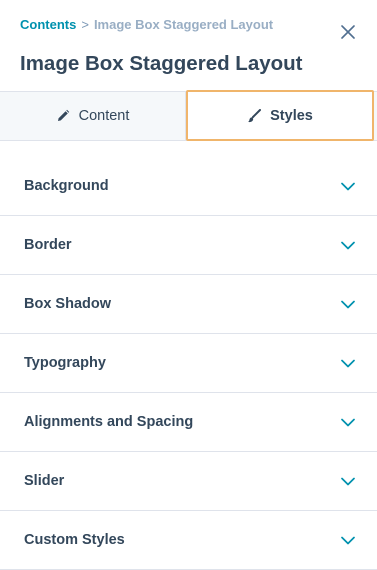 Image resolution: width=377 pixels, height=570 pixels. I want to click on breadcrumb: Contents > Image Box Staggered Layout, so click(146, 24).